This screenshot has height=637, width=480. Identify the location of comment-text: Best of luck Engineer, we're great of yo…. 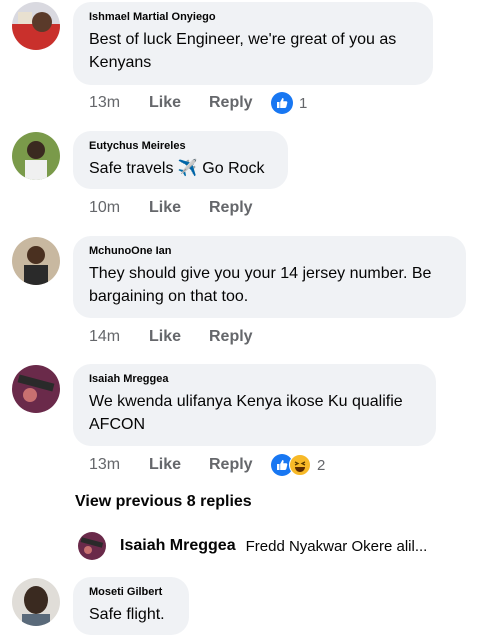
(243, 51).